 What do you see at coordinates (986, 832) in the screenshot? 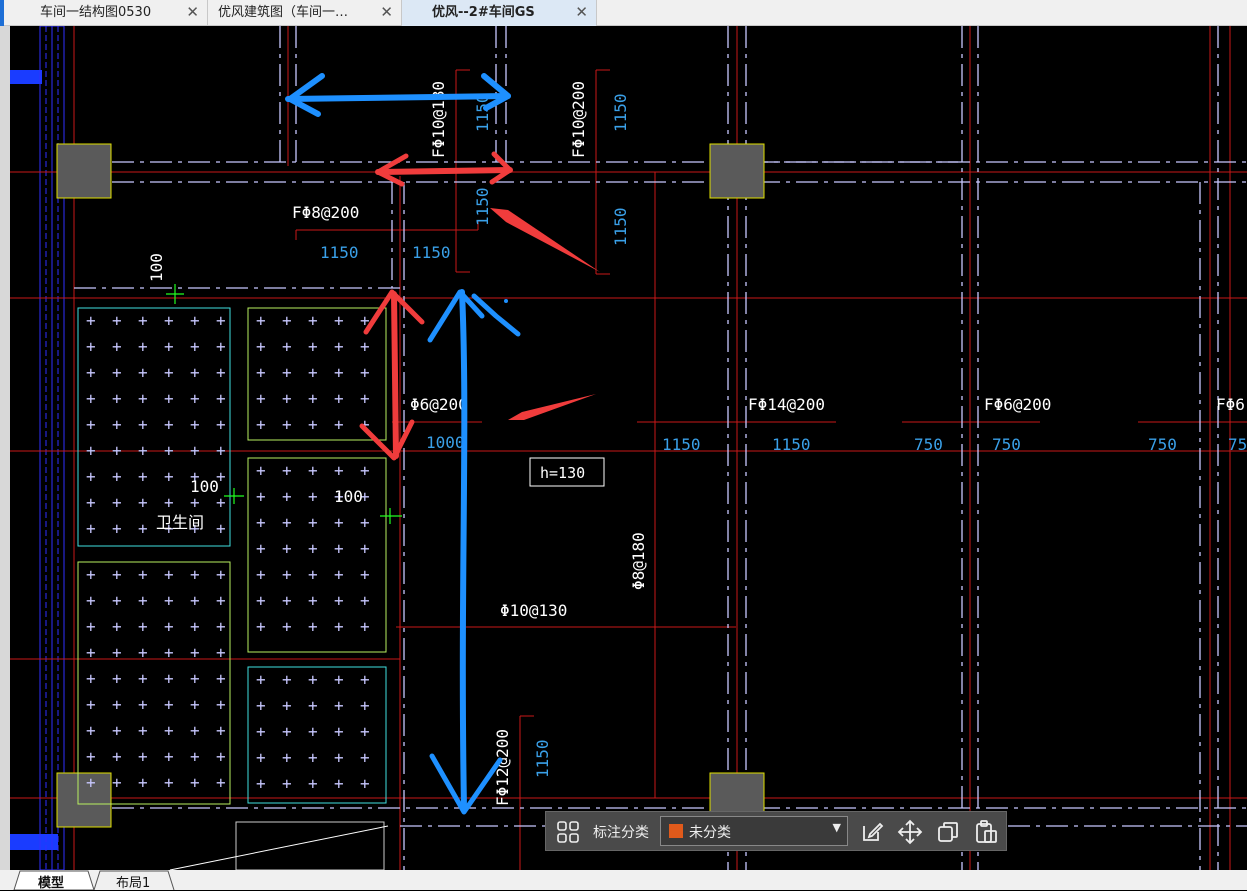
I see `paste-icon` at bounding box center [986, 832].